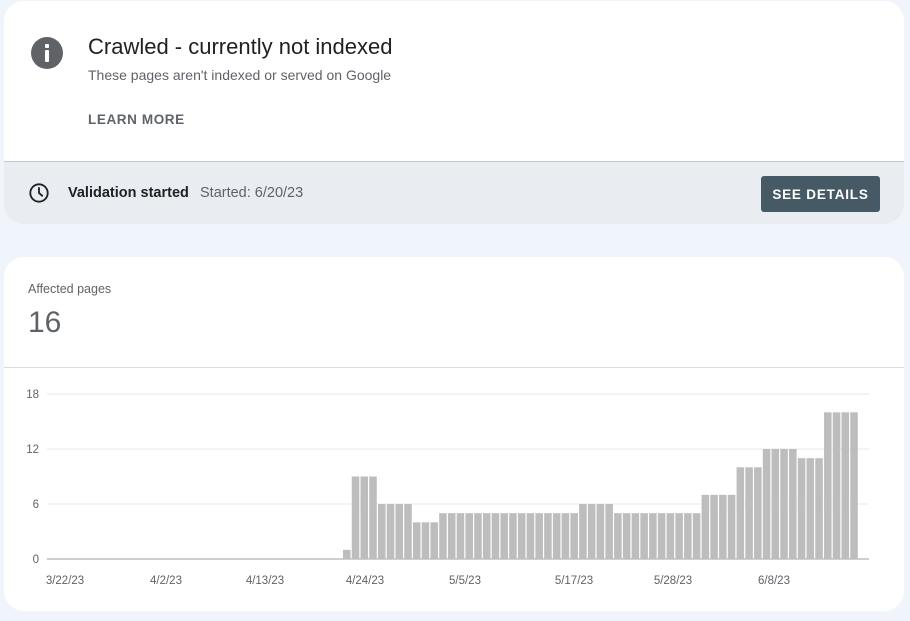 The image size is (910, 621). What do you see at coordinates (39, 193) in the screenshot?
I see `clock-icon` at bounding box center [39, 193].